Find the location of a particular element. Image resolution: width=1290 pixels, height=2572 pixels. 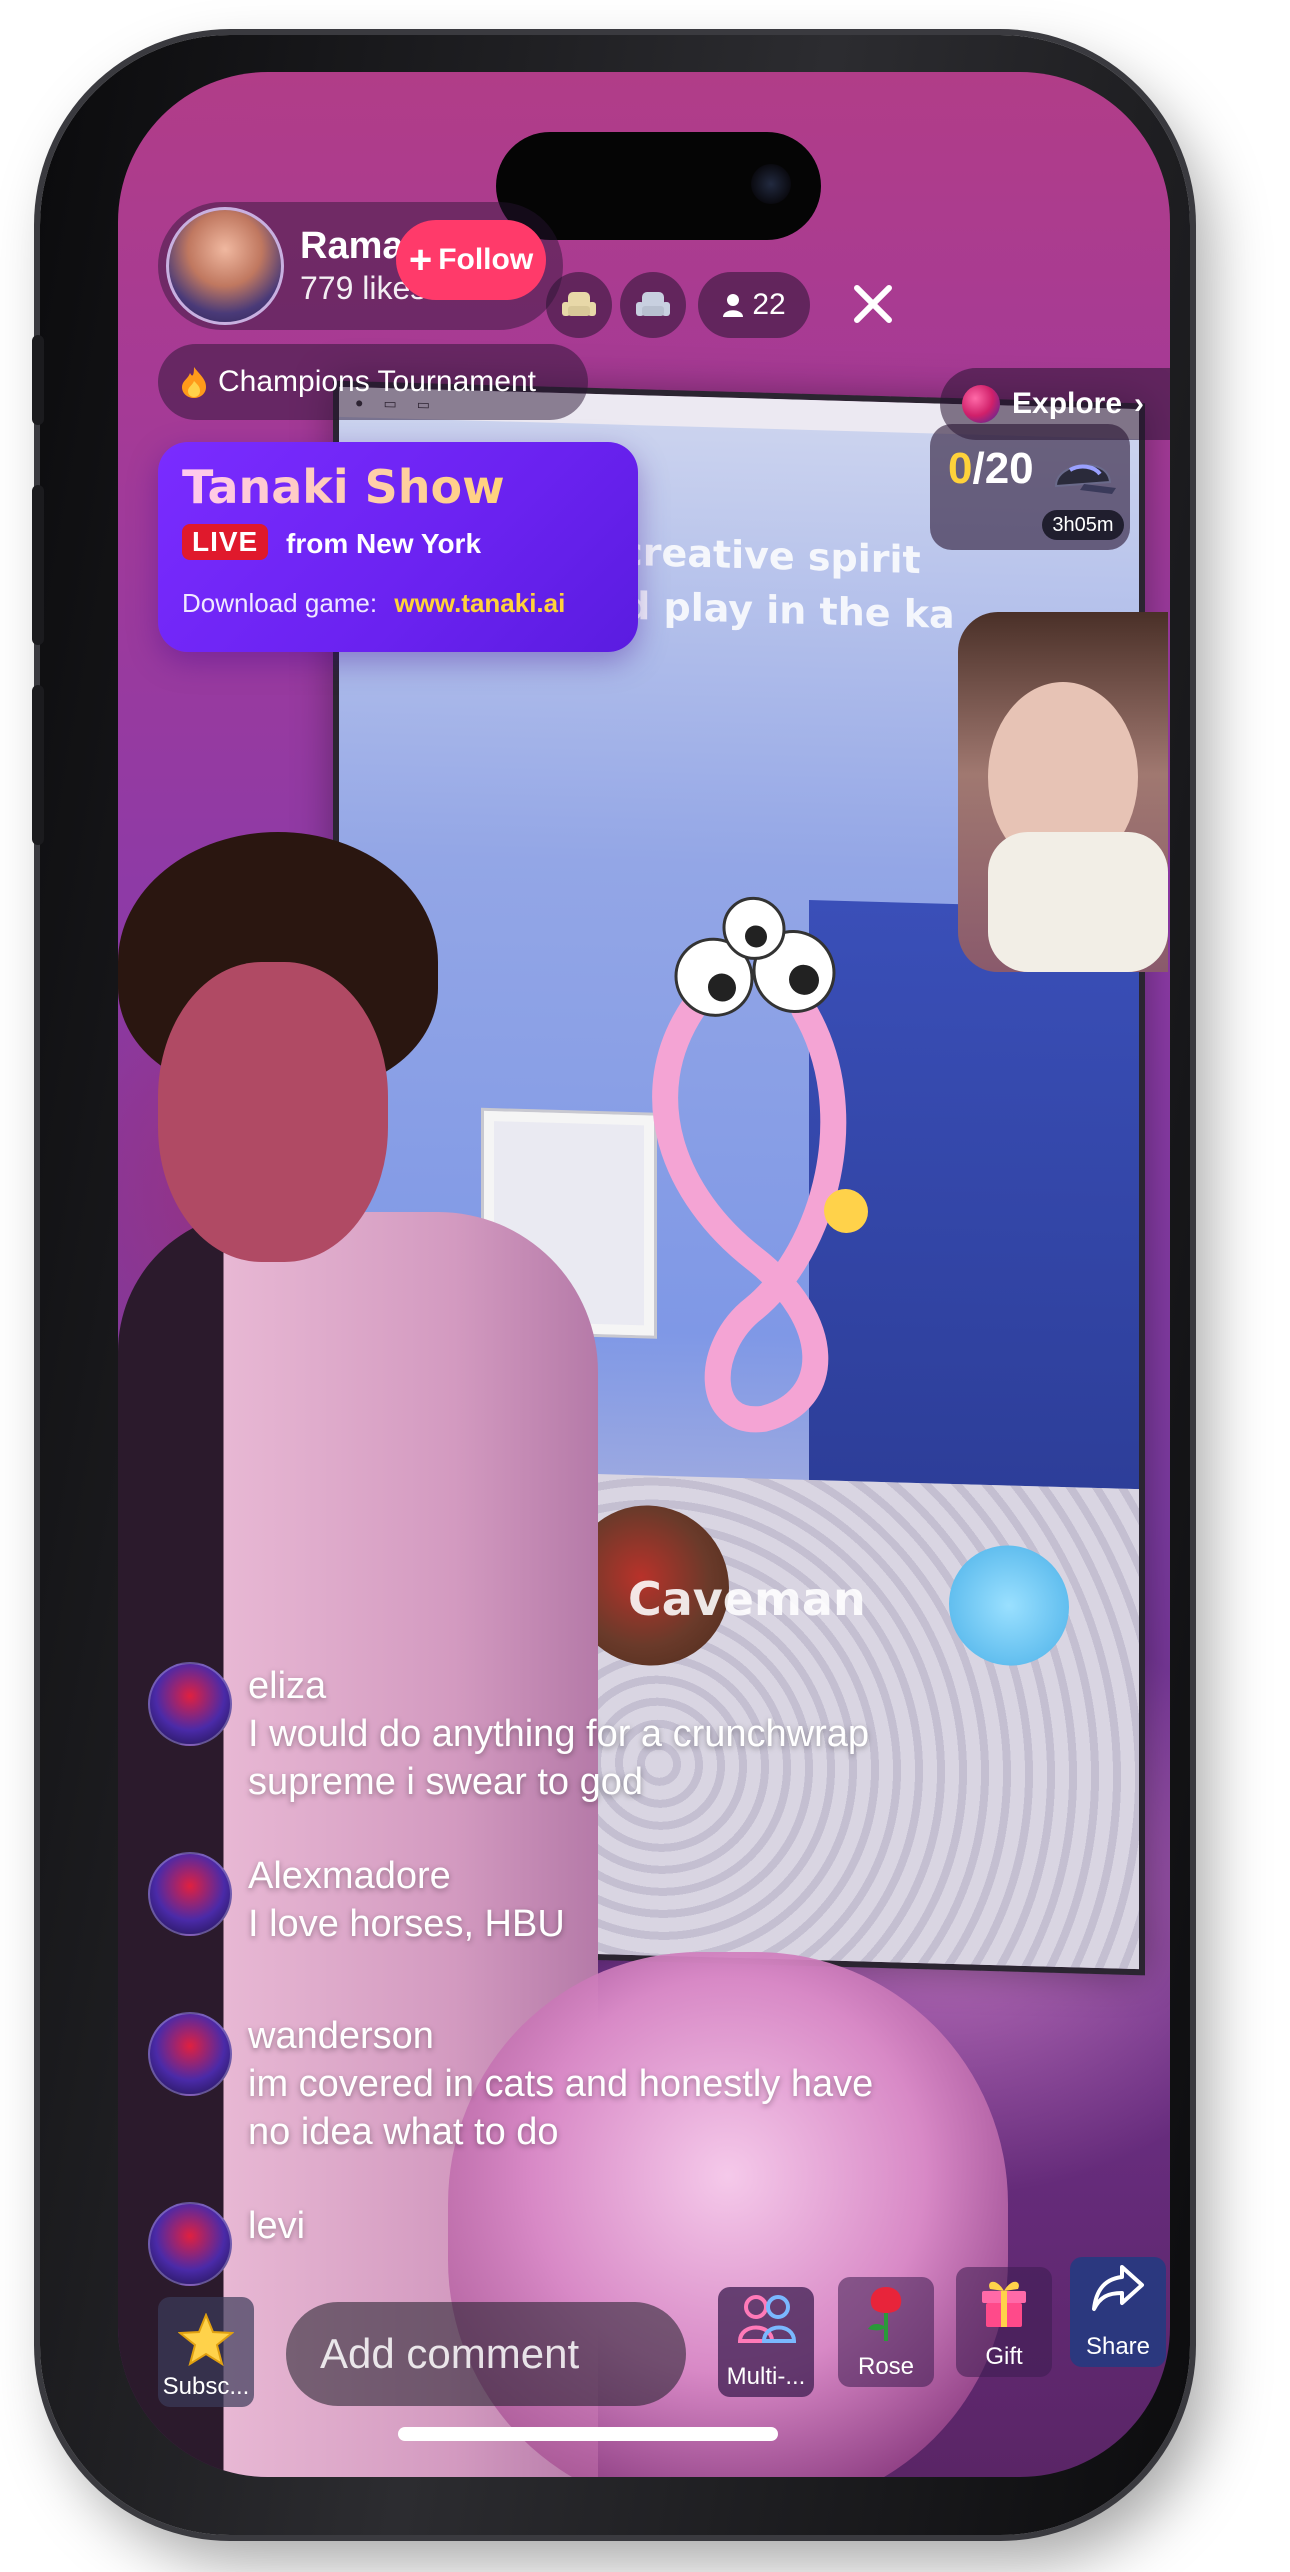

share-label: Share is located at coordinates (1118, 2346).